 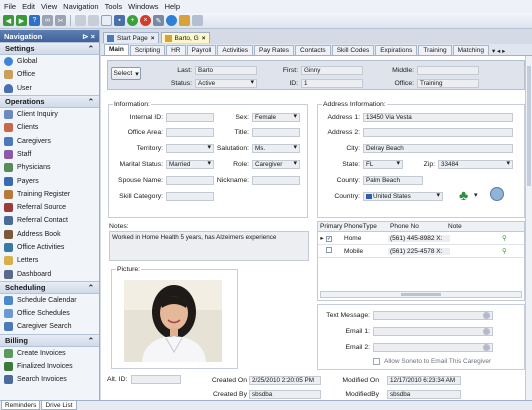 What do you see at coordinates (114, 6) in the screenshot?
I see `menu-tools: Tools` at bounding box center [114, 6].